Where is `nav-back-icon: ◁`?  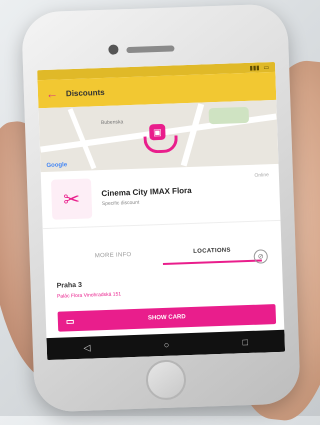 nav-back-icon: ◁ is located at coordinates (86, 347).